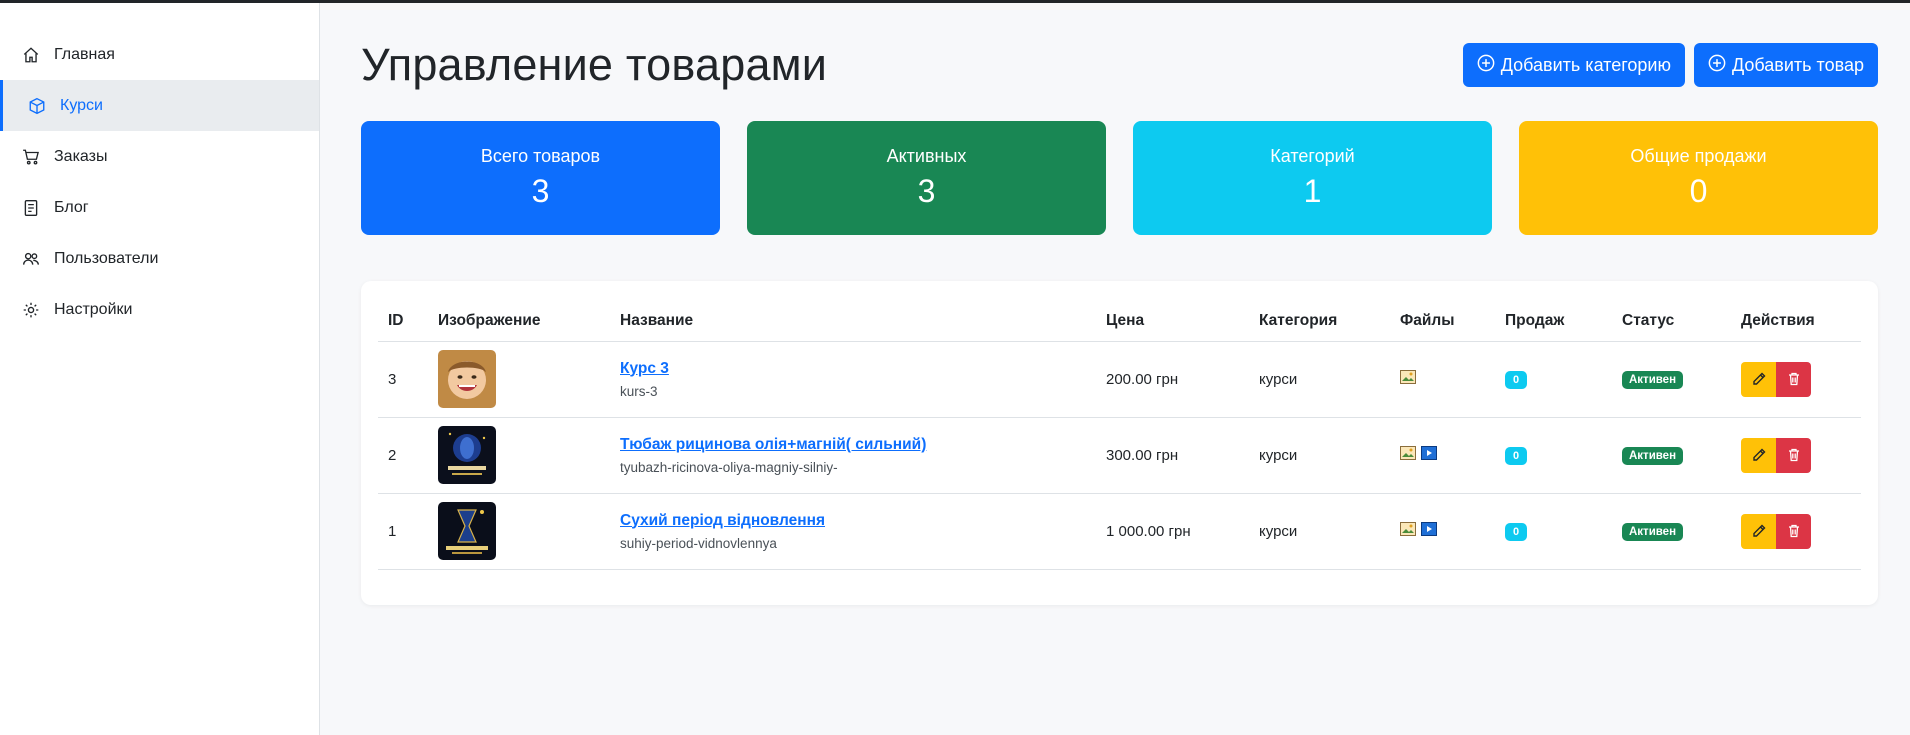 This screenshot has height=735, width=1910. What do you see at coordinates (159, 105) in the screenshot?
I see `sidebar-item-courses: Курси` at bounding box center [159, 105].